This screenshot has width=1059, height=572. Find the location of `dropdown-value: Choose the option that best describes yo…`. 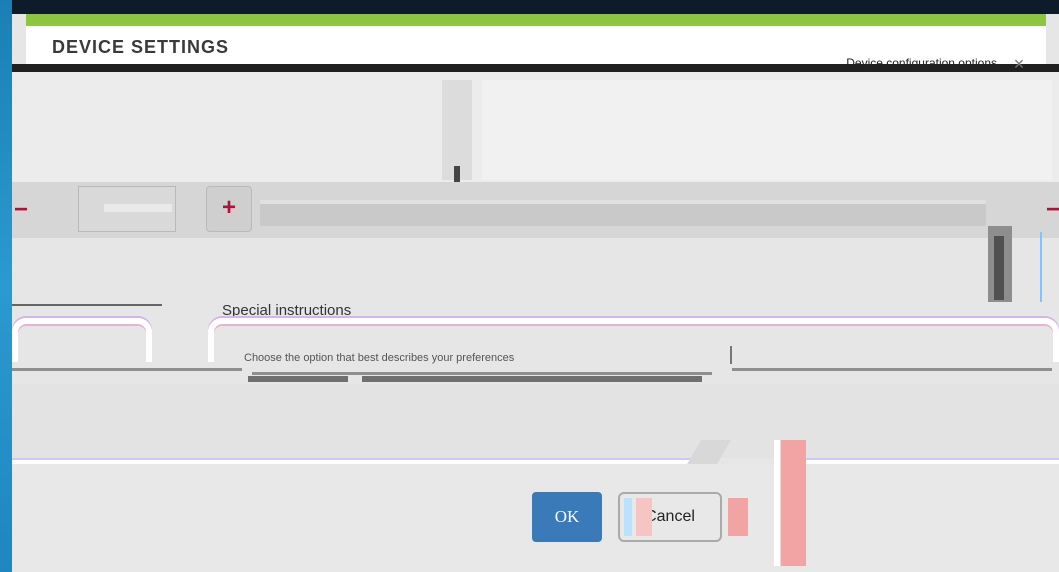

dropdown-value: Choose the option that best describes yo… is located at coordinates (379, 358).